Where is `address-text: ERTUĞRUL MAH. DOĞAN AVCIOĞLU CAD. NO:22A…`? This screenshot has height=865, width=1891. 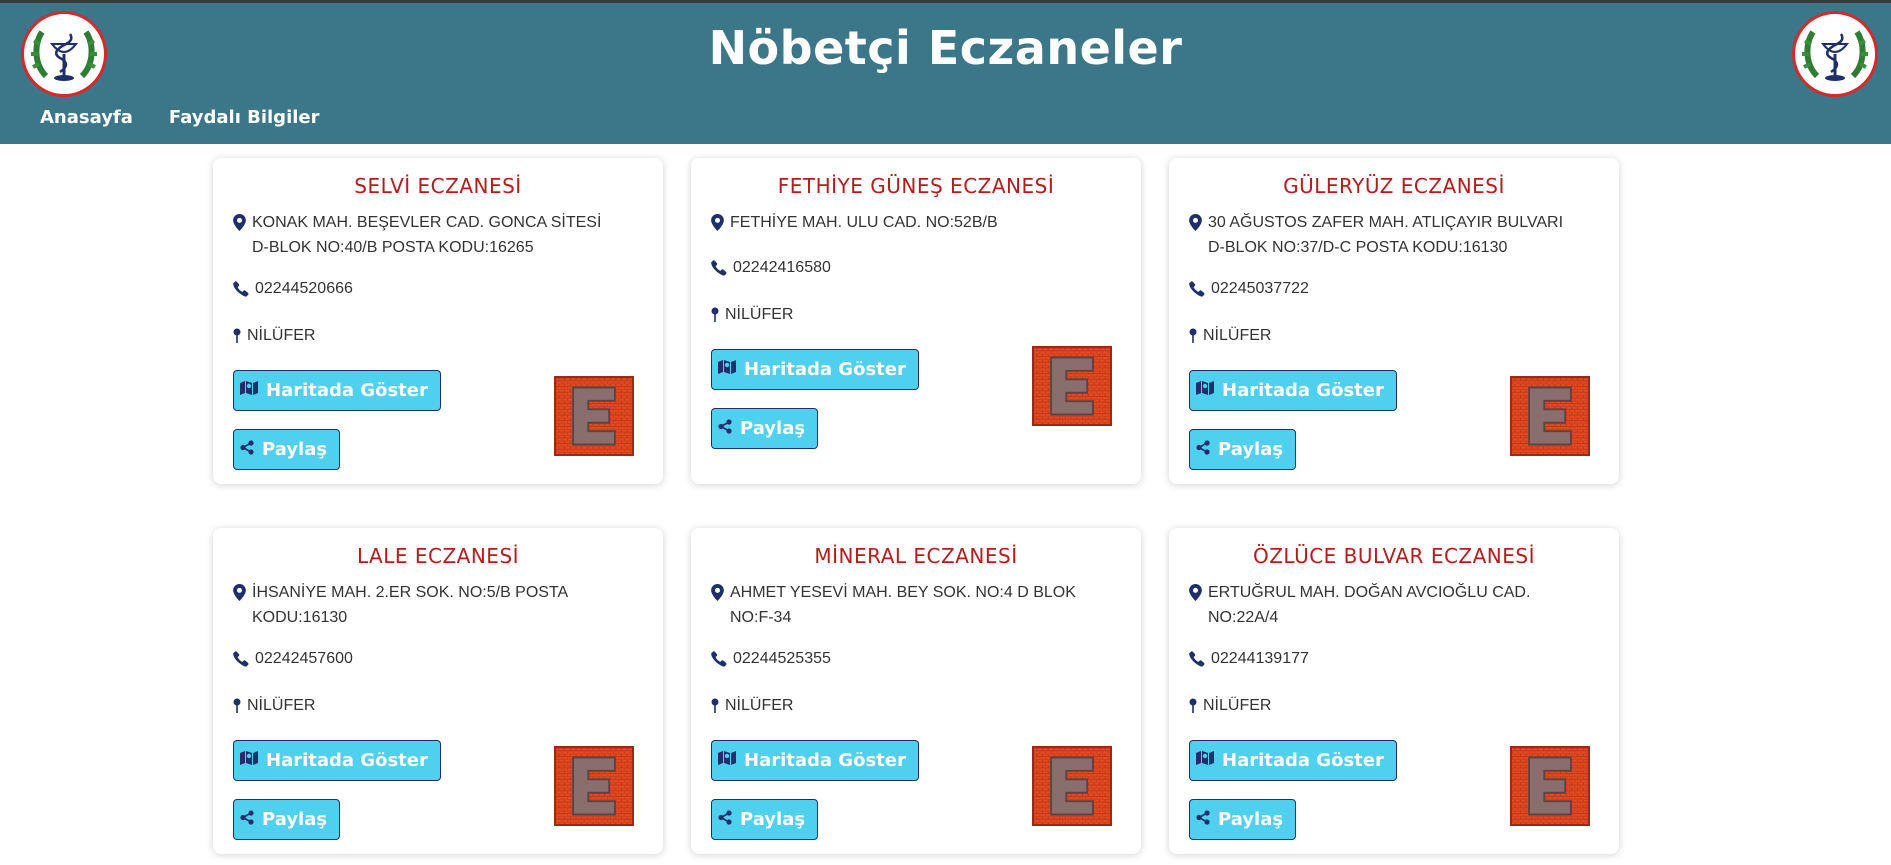
address-text: ERTUĞRUL MAH. DOĞAN AVCIOĞLU CAD. NO:22A… is located at coordinates (1369, 605).